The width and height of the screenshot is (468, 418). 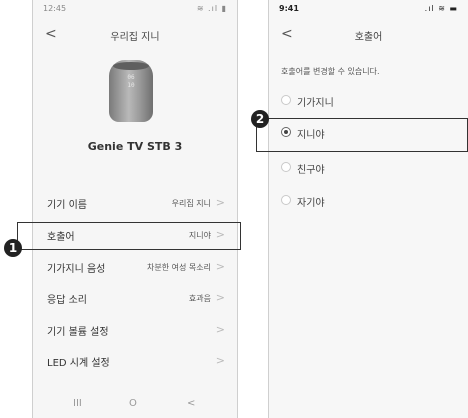 I want to click on status-time: 9:41, so click(x=289, y=8).